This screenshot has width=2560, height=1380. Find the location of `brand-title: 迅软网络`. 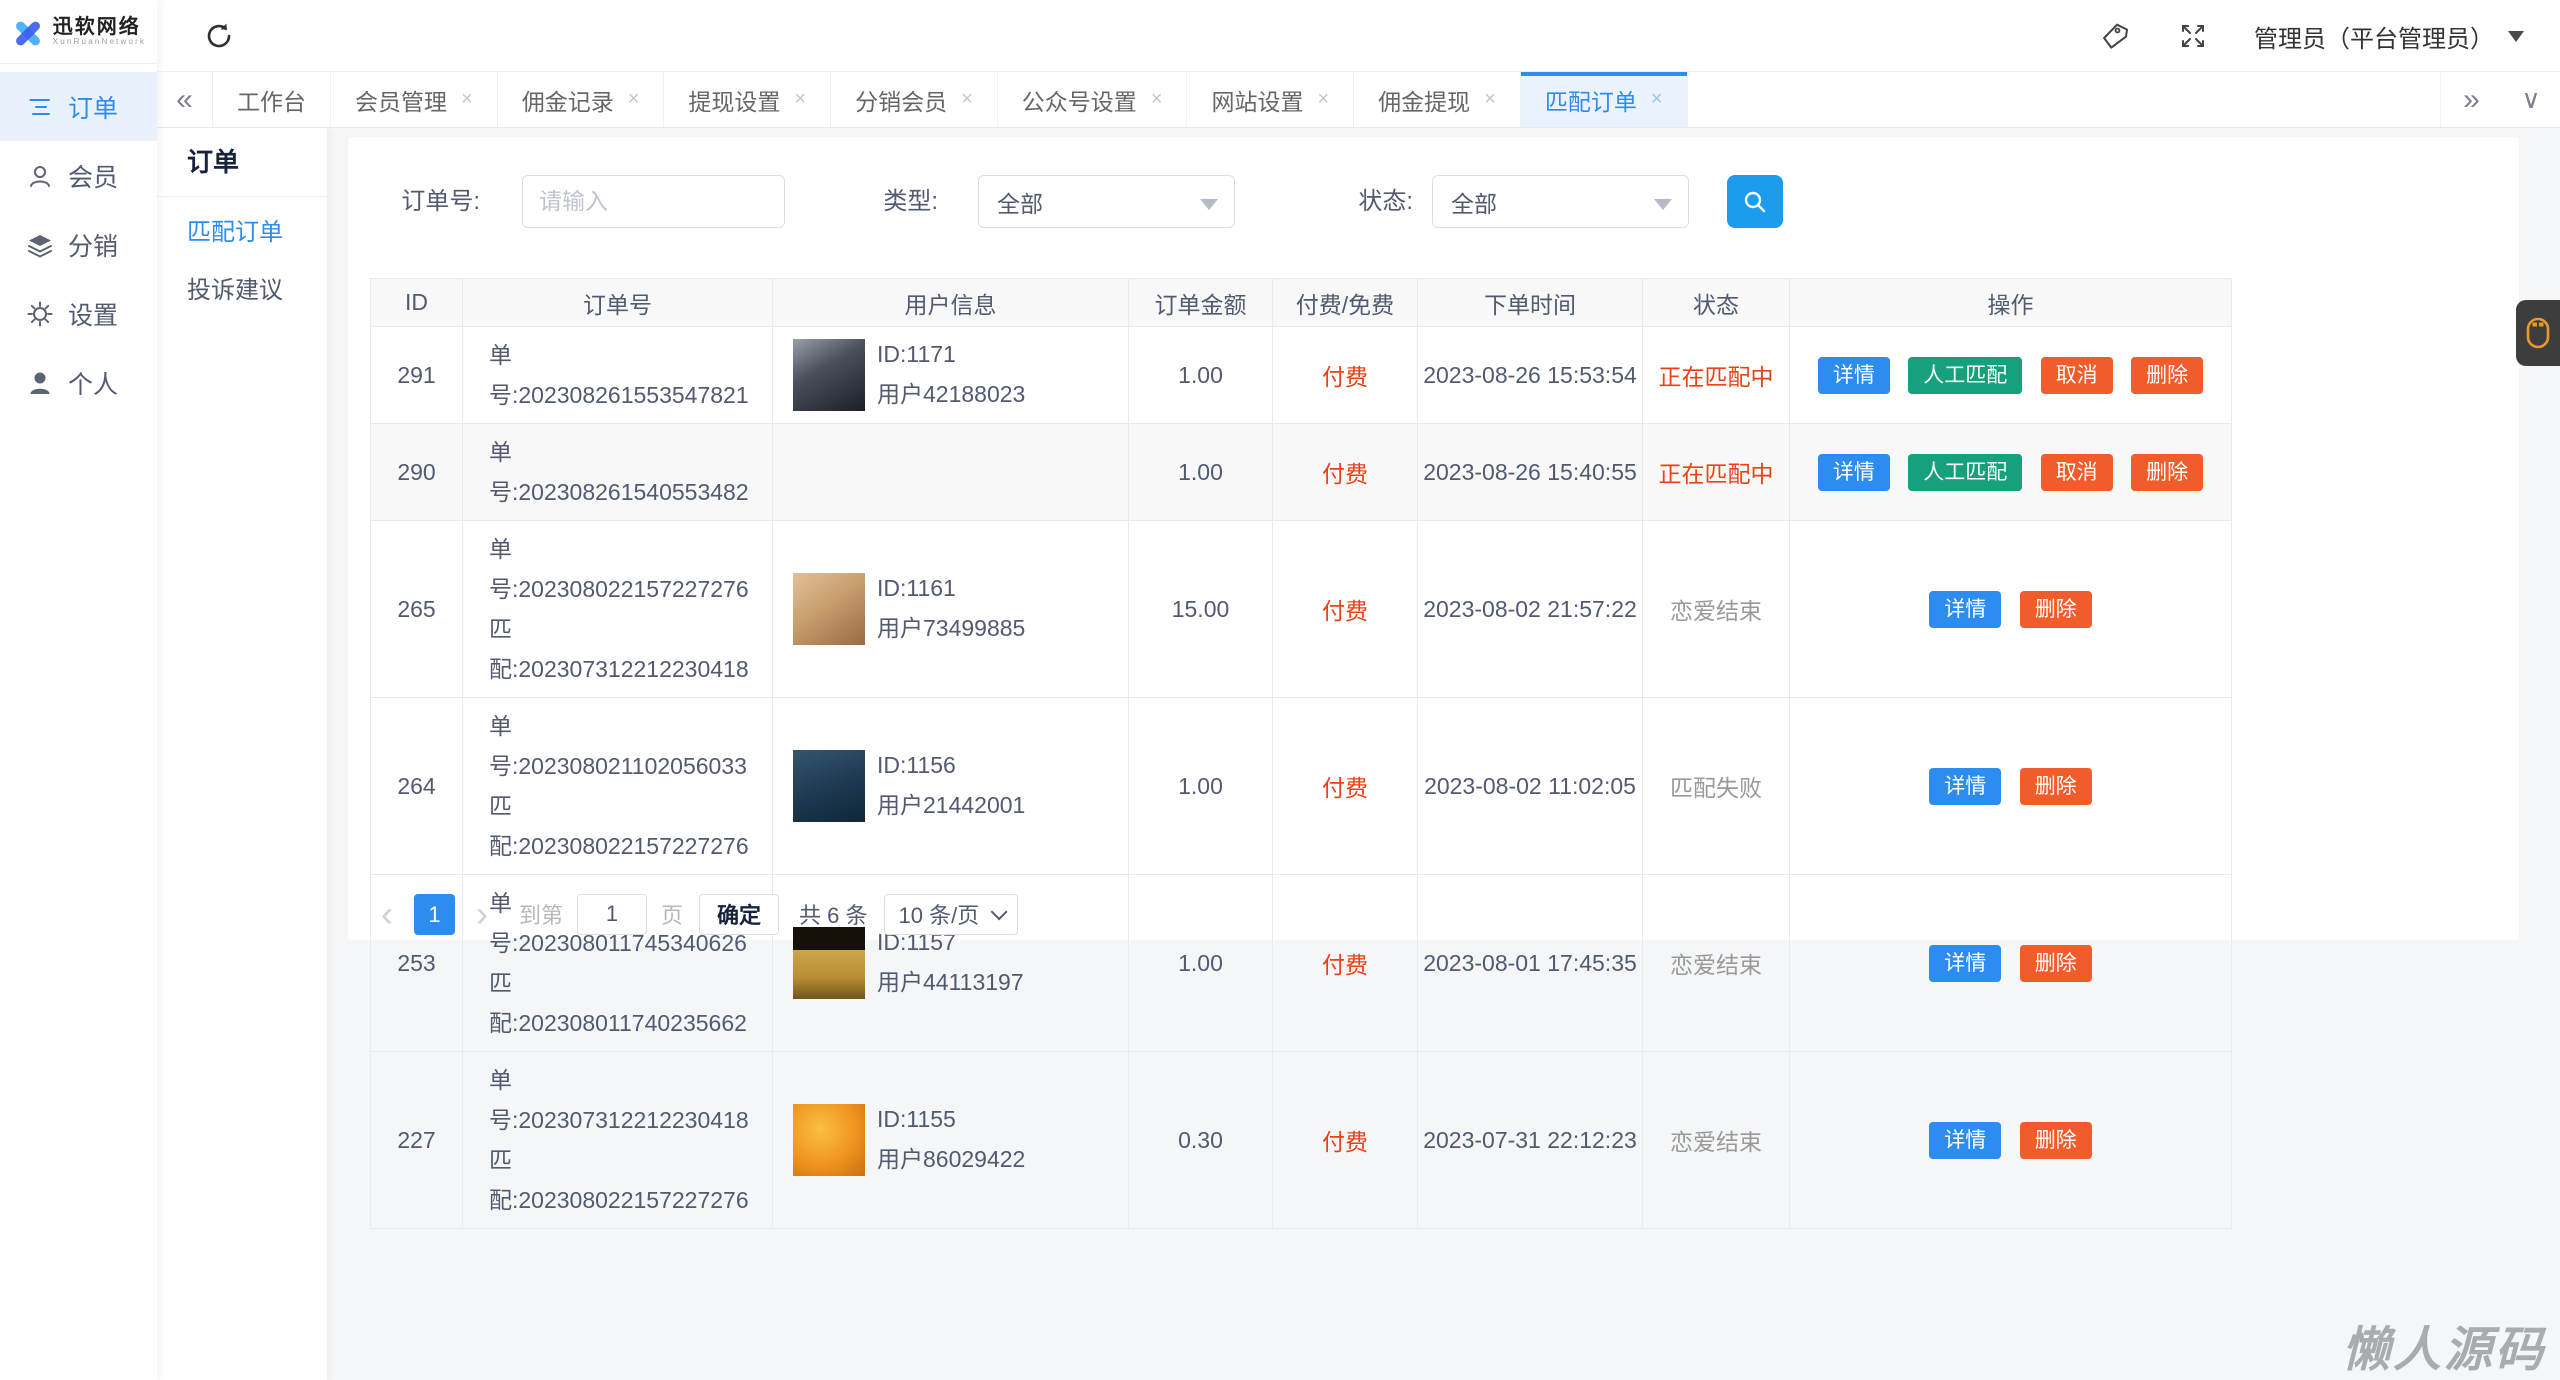

brand-title: 迅软网络 is located at coordinates (96, 27).